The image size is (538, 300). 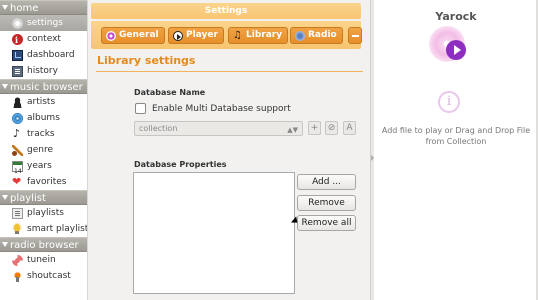 I want to click on sidebar-item-label: tunein, so click(x=41, y=260).